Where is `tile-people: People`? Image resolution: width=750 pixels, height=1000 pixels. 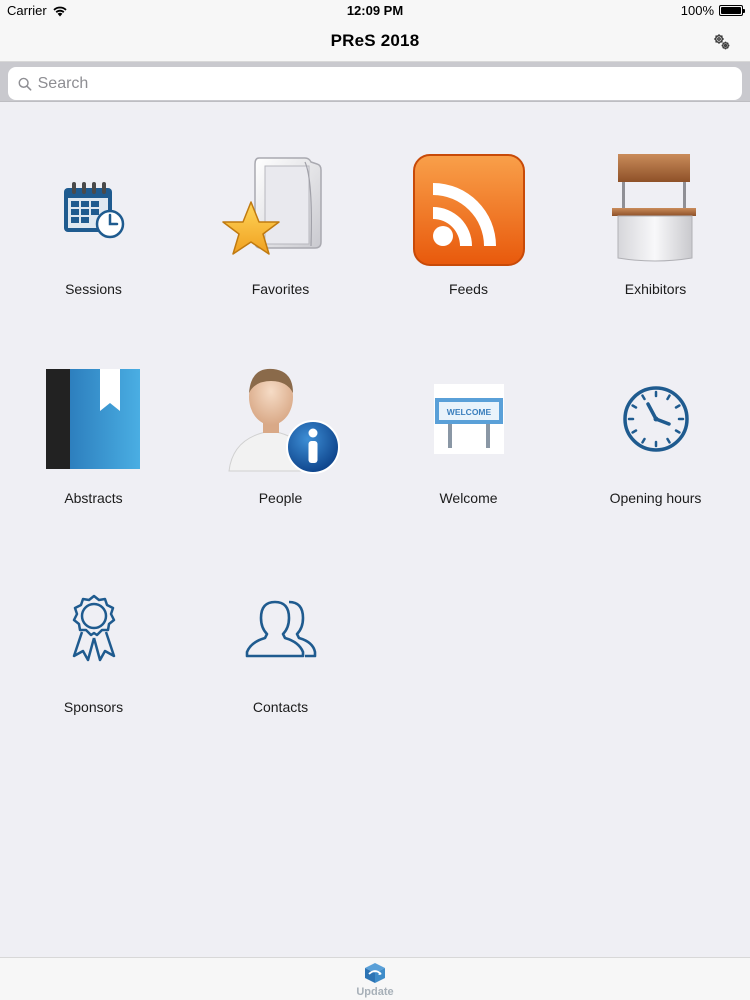 tile-people: People is located at coordinates (280, 411).